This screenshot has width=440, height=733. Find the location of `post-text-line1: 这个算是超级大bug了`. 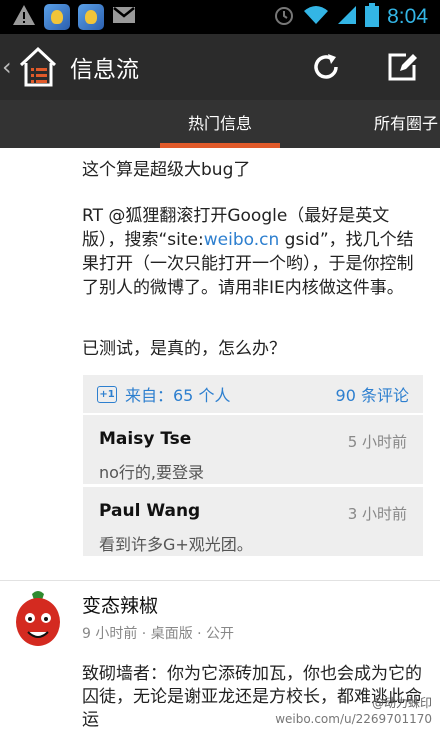

post-text-line1: 这个算是超级大bug了 is located at coordinates (166, 170).